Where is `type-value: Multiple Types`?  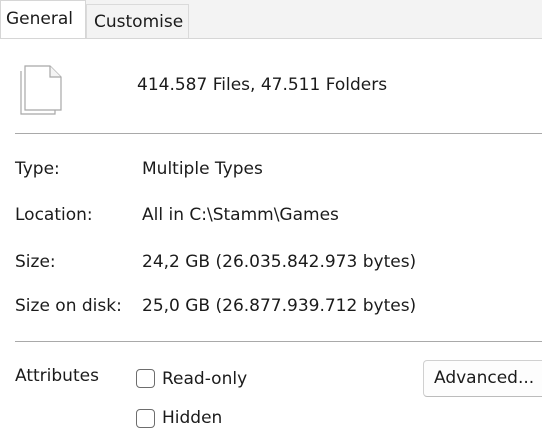 type-value: Multiple Types is located at coordinates (202, 169).